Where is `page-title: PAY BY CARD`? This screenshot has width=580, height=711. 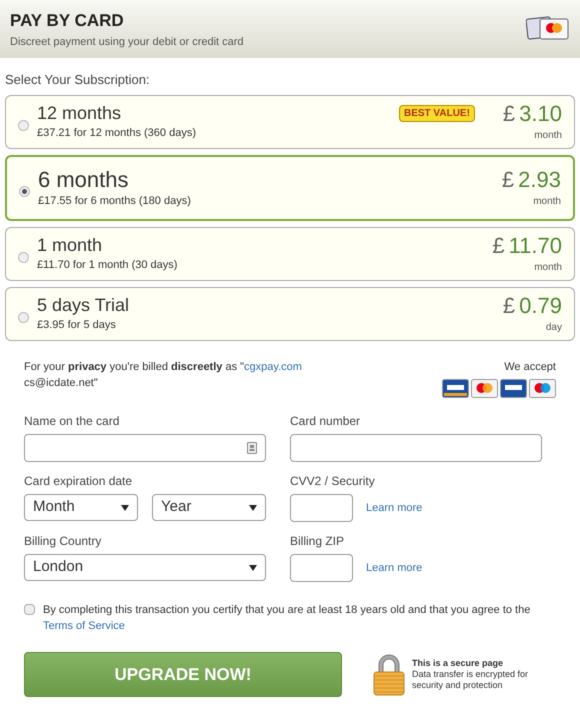 page-title: PAY BY CARD is located at coordinates (67, 21).